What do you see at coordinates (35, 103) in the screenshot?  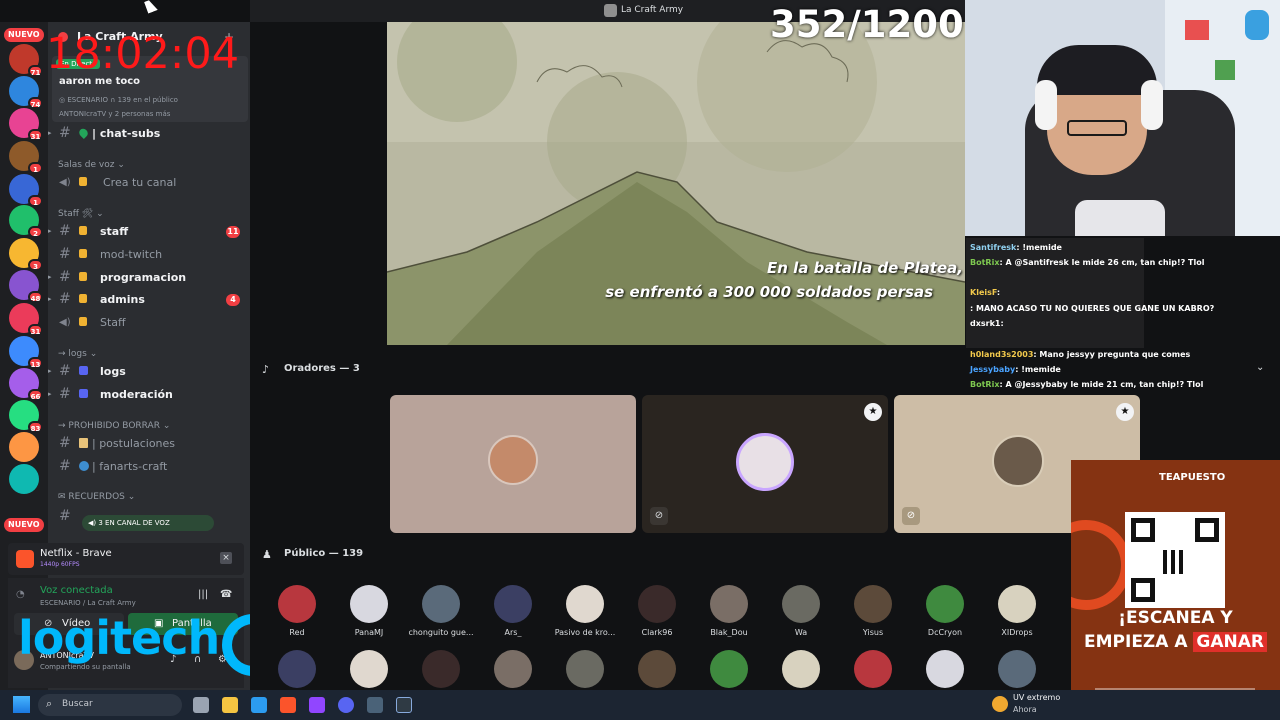 I see `notification-badge: 74` at bounding box center [35, 103].